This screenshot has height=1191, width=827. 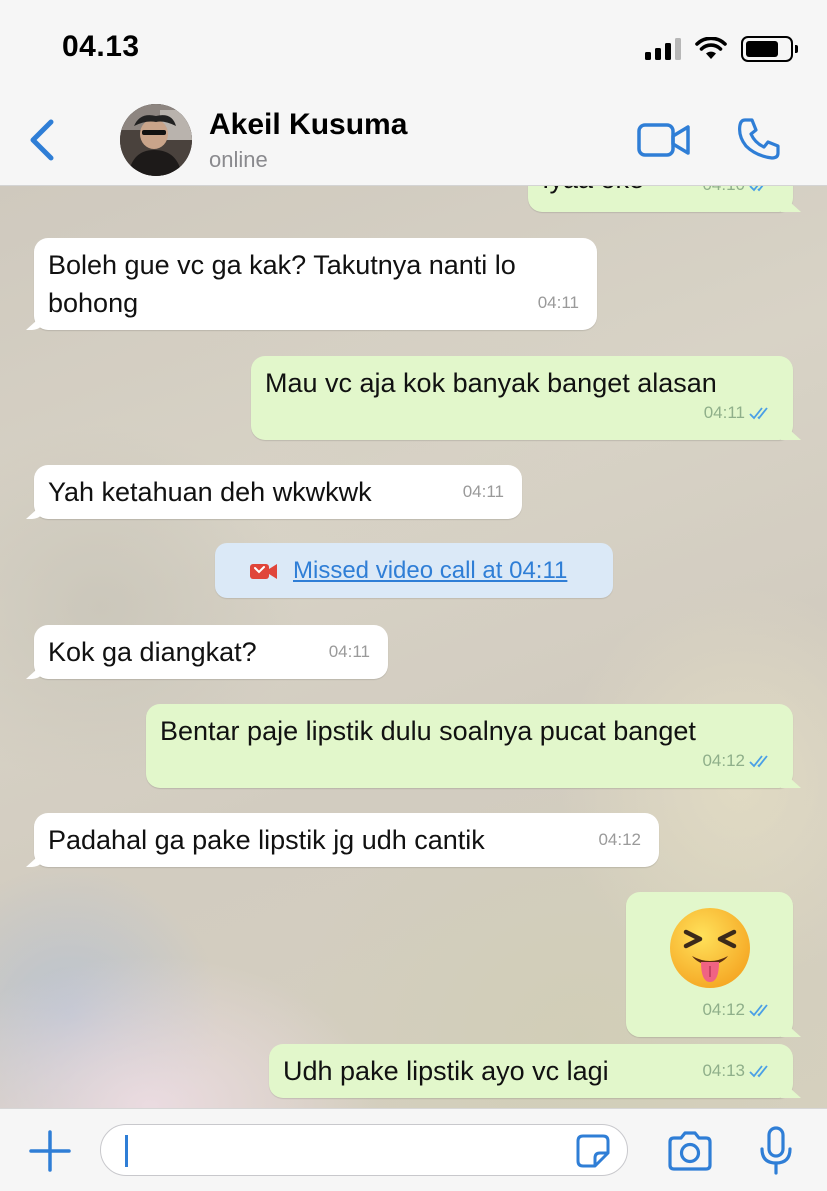 I want to click on status-icons, so click(x=721, y=49).